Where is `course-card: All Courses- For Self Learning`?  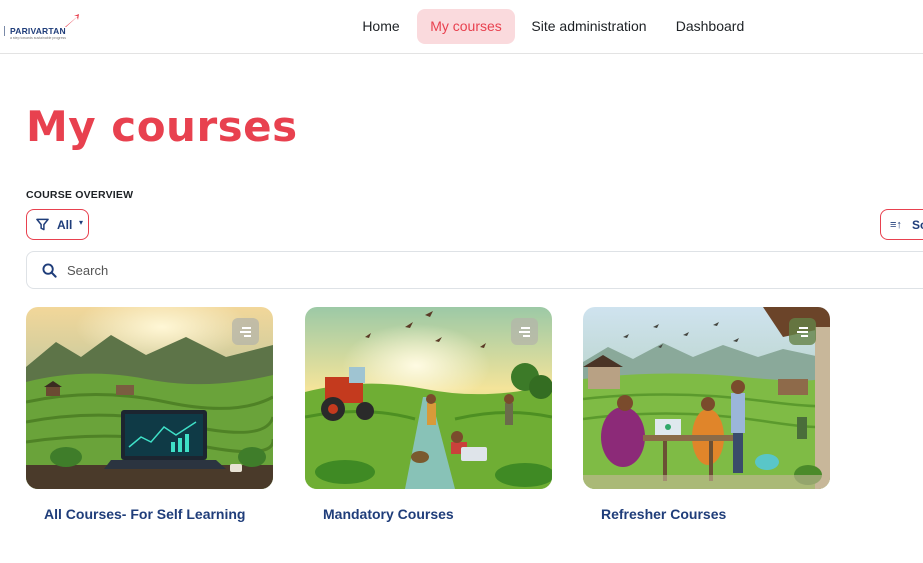 course-card: All Courses- For Self Learning is located at coordinates (149, 414).